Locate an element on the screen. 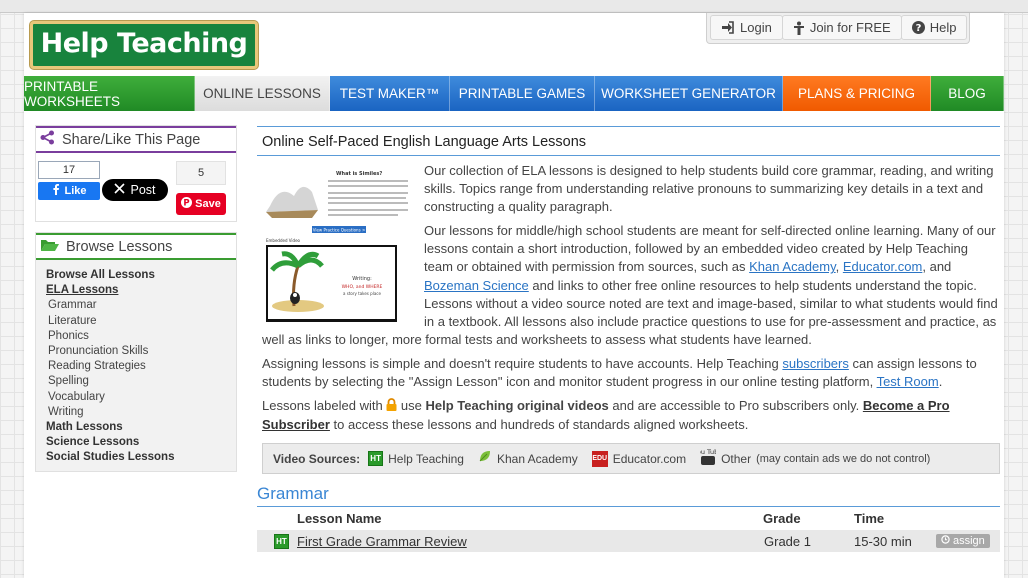  source-educator: EDU Educator.com is located at coordinates (639, 459).